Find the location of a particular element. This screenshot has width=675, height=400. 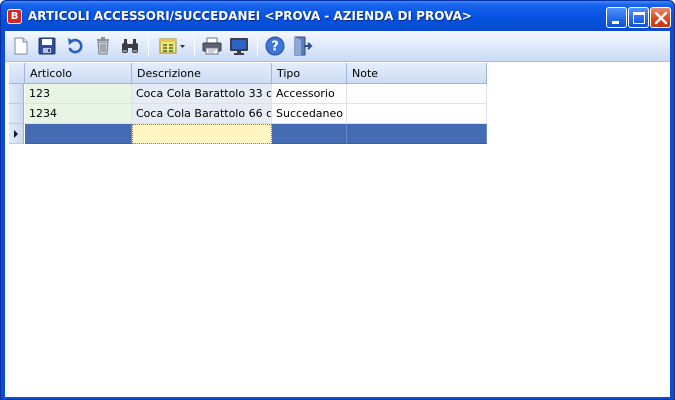

grid-header: Articolo Descrizione Tipo Note is located at coordinates (248, 73).